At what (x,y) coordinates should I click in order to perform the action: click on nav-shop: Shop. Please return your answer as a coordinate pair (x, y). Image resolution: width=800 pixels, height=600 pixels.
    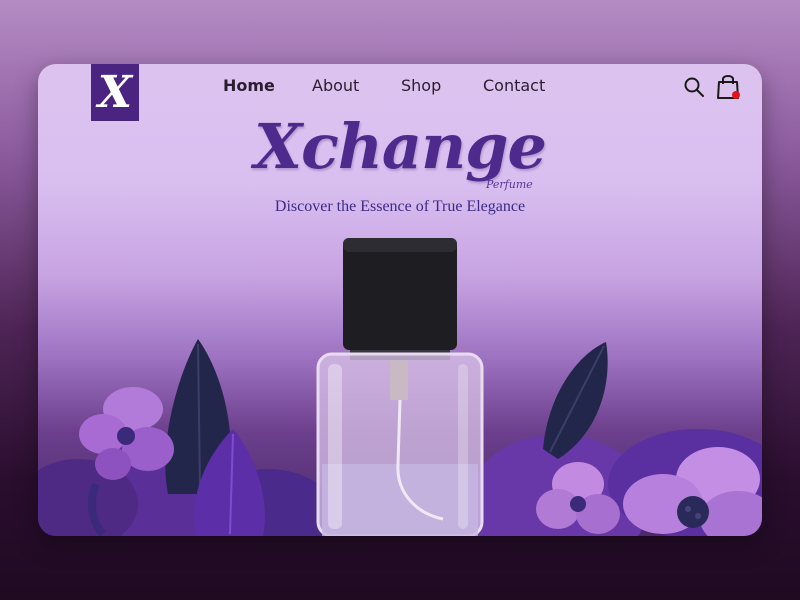
    Looking at the image, I should click on (421, 85).